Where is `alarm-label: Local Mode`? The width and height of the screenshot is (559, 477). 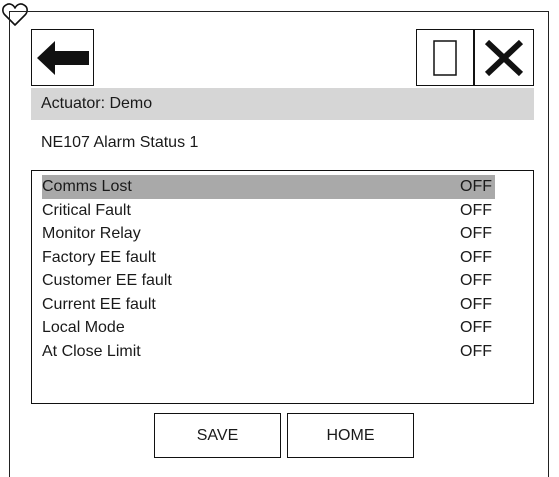 alarm-label: Local Mode is located at coordinates (83, 327).